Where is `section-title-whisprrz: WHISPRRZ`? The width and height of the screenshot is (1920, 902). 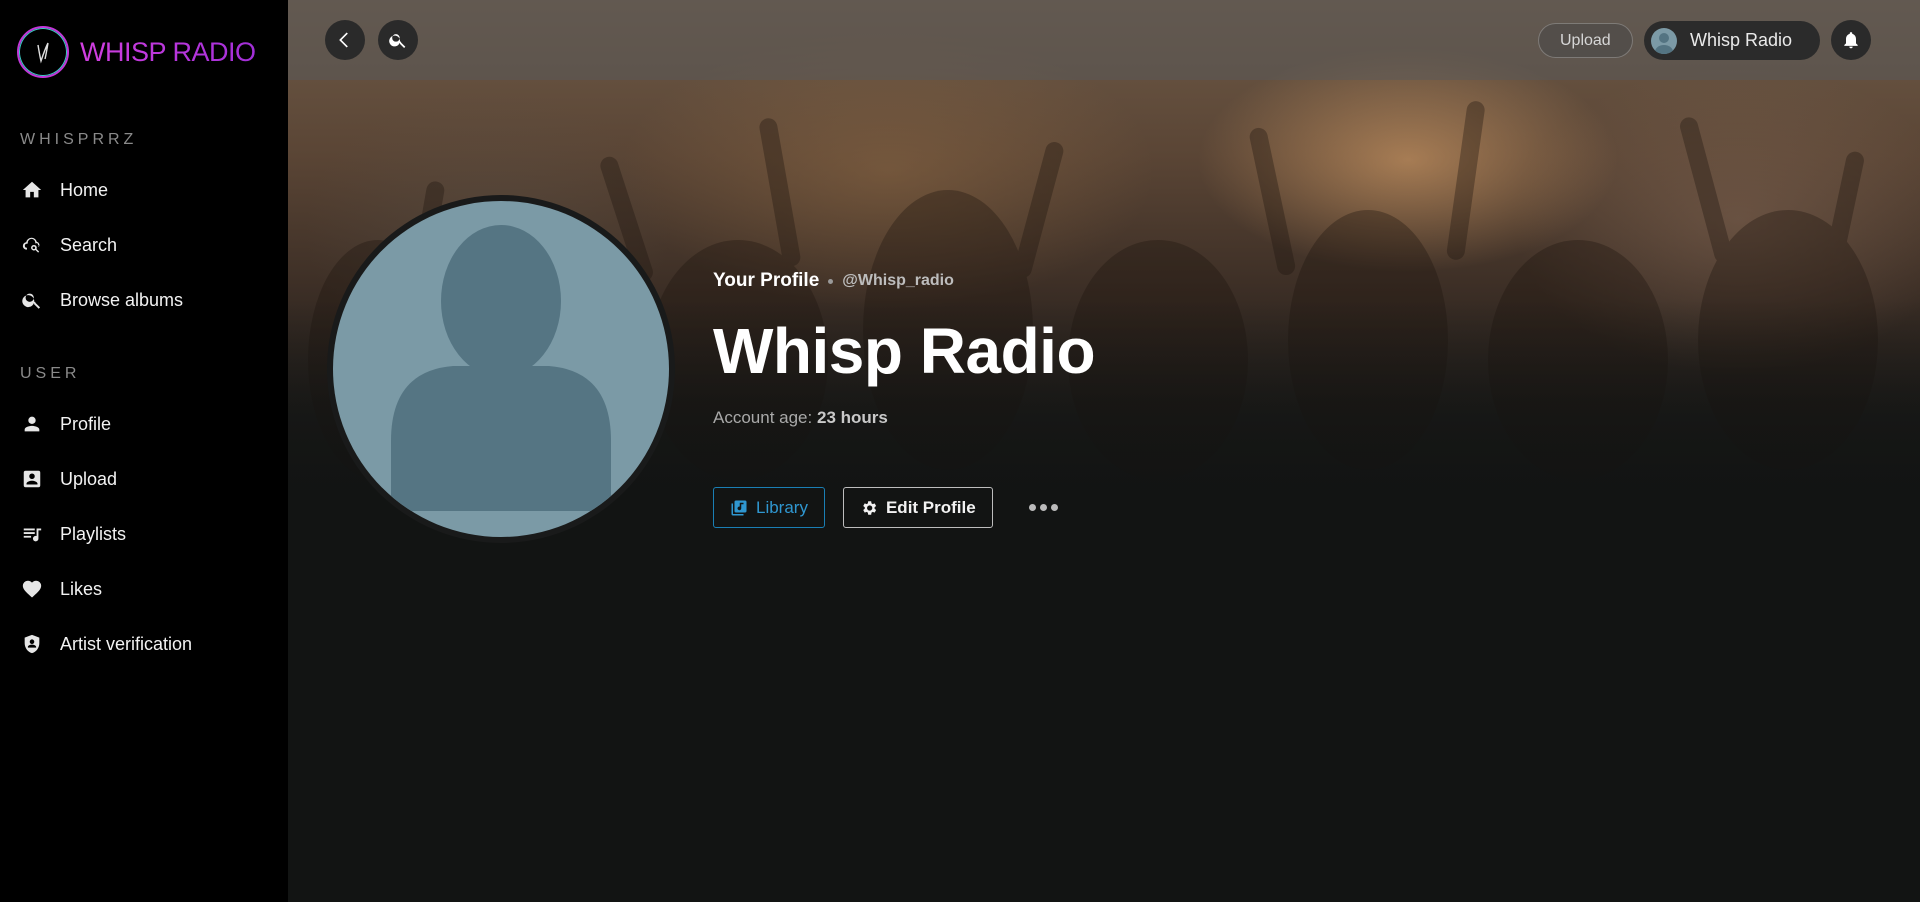
section-title-whisprrz: WHISPRRZ is located at coordinates (79, 139).